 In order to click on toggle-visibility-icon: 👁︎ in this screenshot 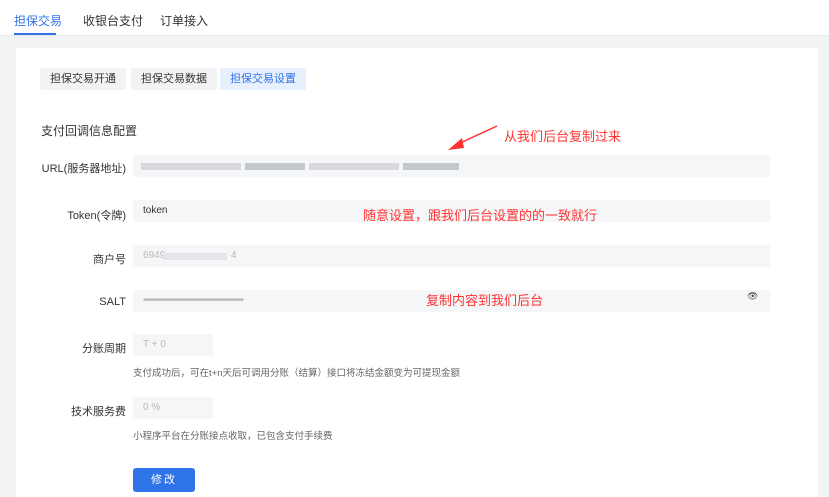, I will do `click(752, 296)`.